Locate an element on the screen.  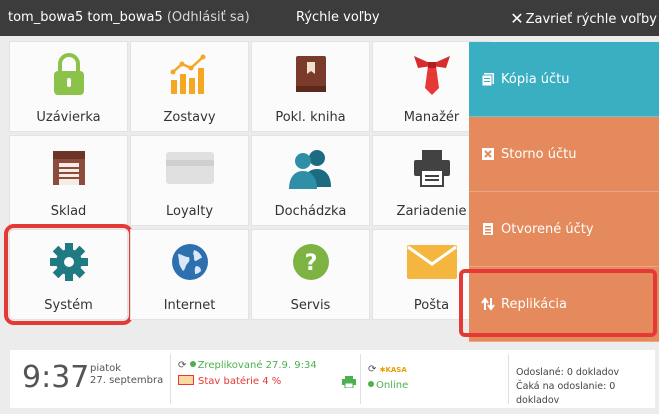
tile-label: Systém is located at coordinates (68, 305).